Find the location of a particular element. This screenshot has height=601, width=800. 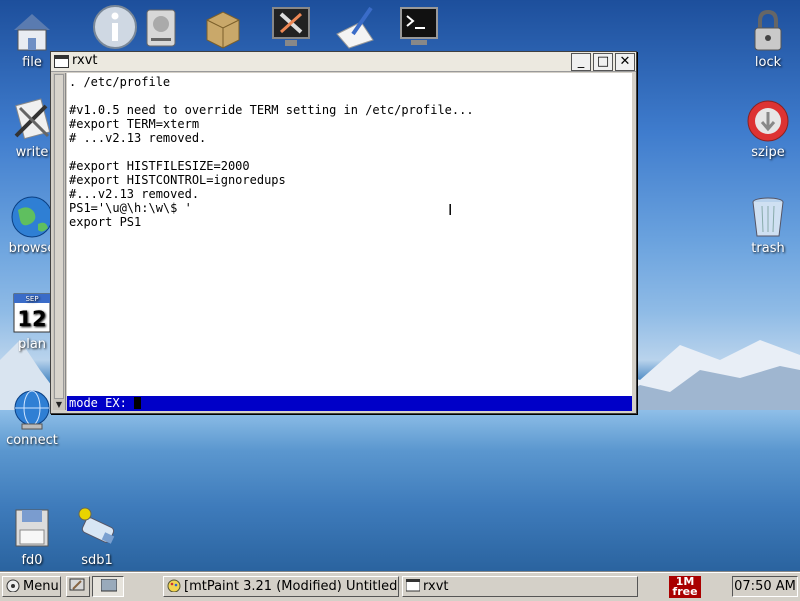

terminal-line: #export HISTCONTROL=ignoredups is located at coordinates (177, 180).